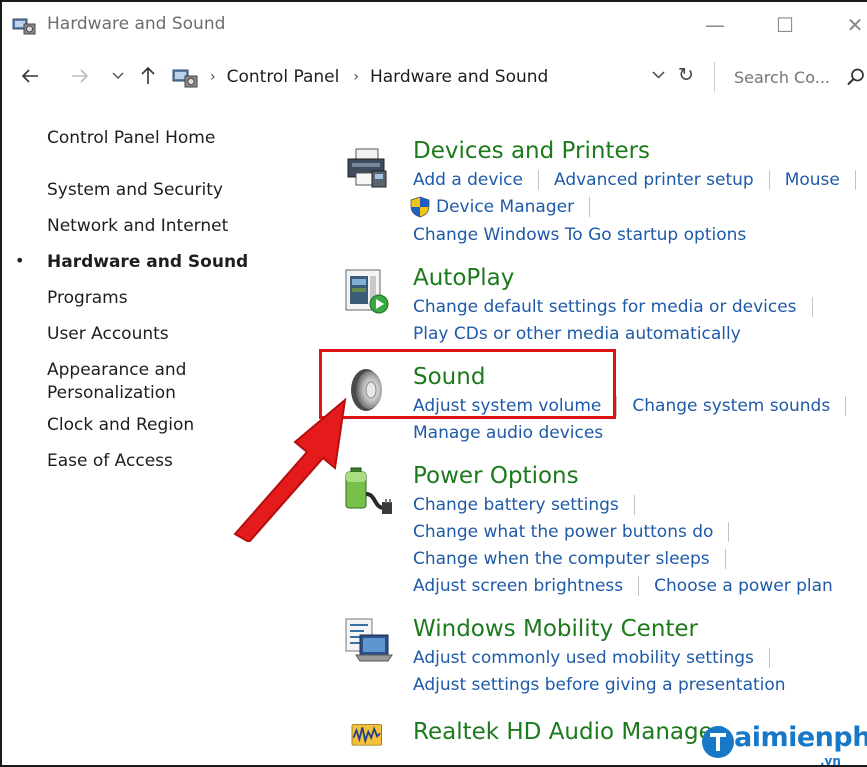 The image size is (867, 767). I want to click on toolbar-divider, so click(714, 77).